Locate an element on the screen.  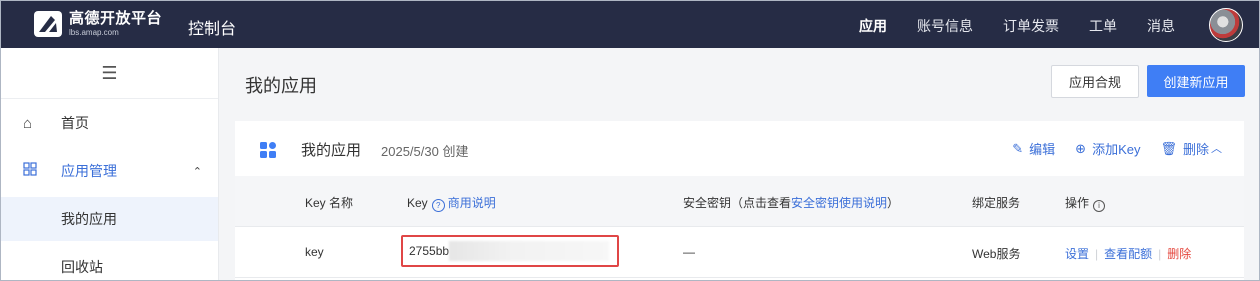
page-title: 我的应用 is located at coordinates (281, 86).